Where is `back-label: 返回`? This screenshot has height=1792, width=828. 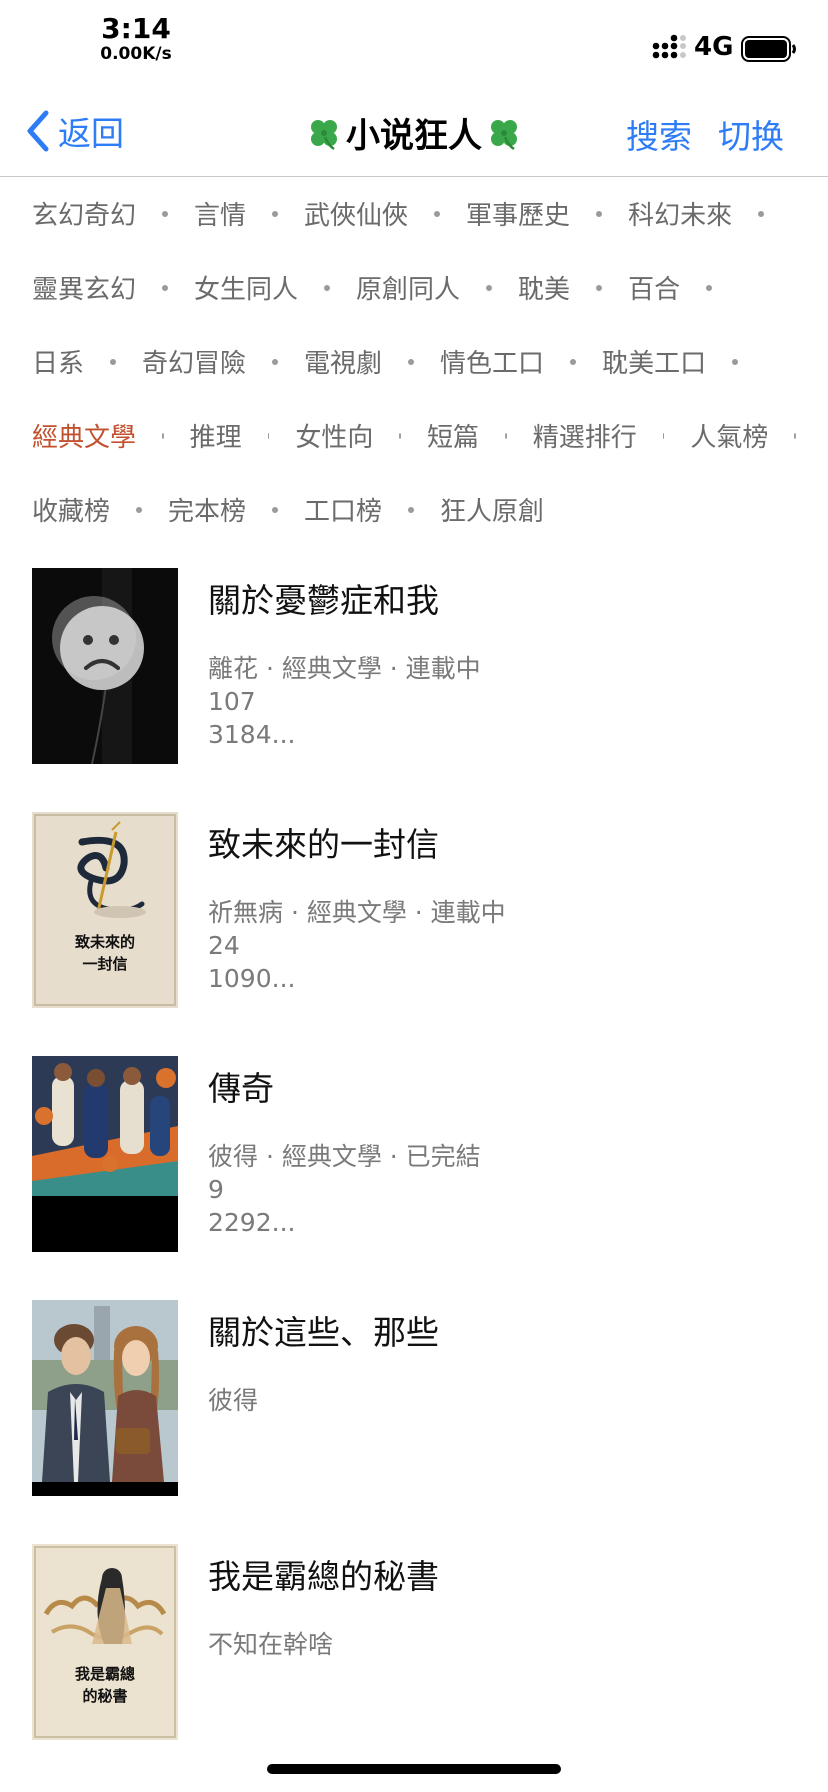 back-label: 返回 is located at coordinates (91, 133).